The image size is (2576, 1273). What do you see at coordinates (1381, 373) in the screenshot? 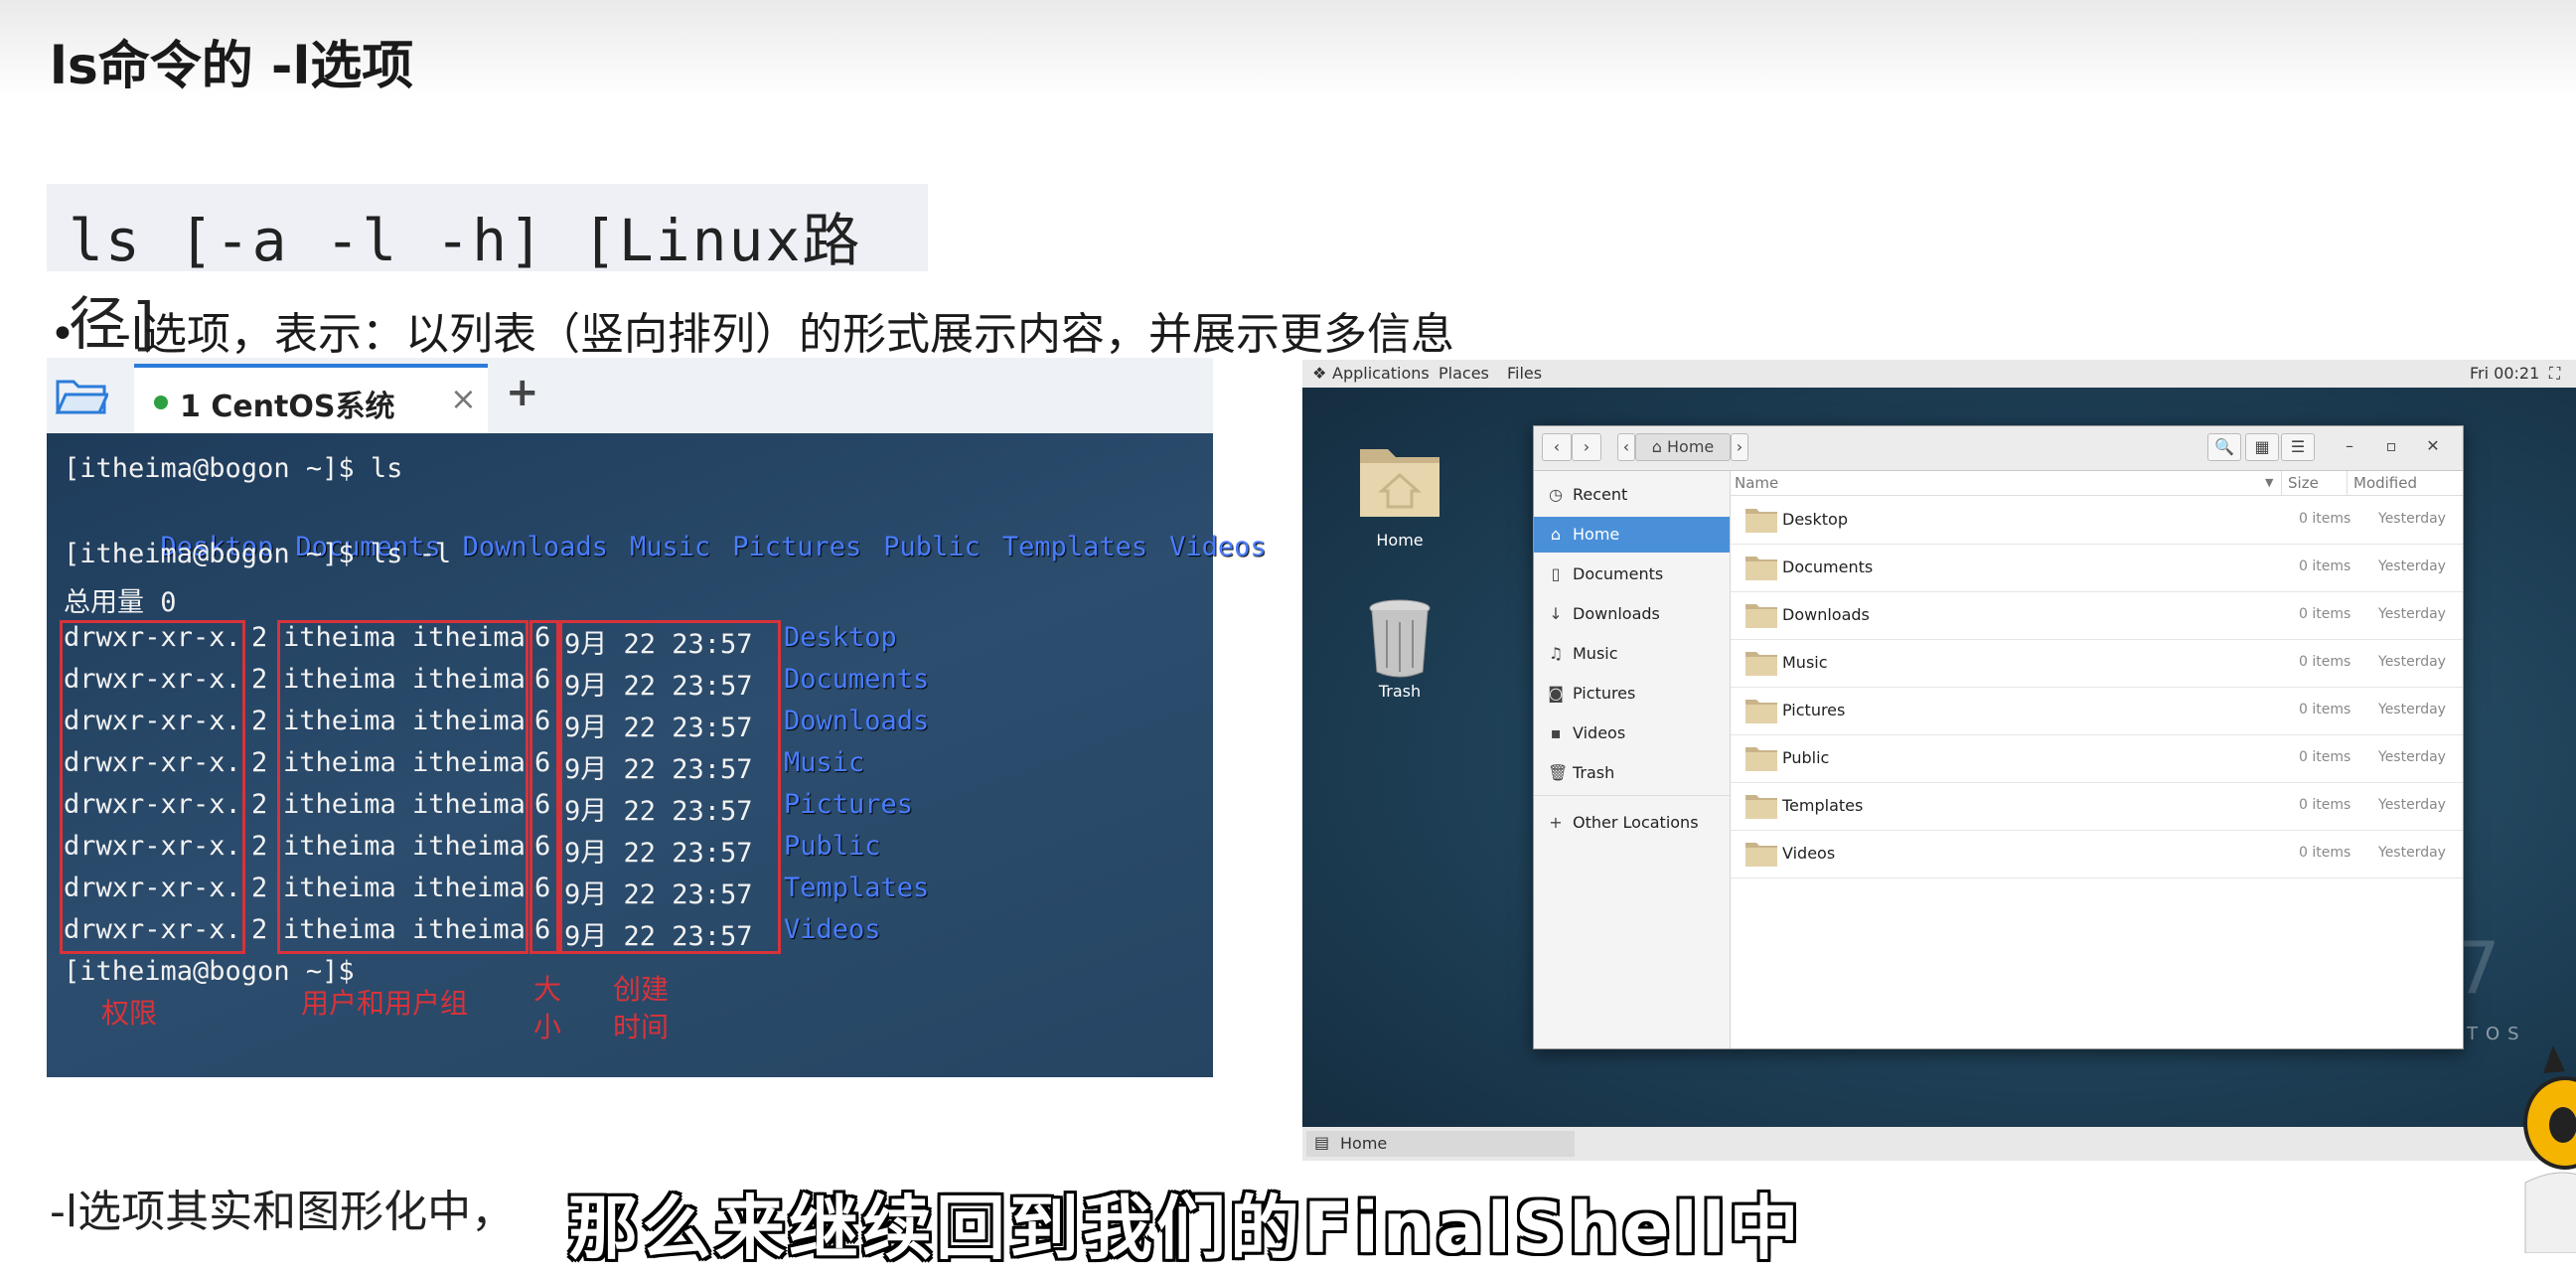
I see `applications-menu: Applications` at bounding box center [1381, 373].